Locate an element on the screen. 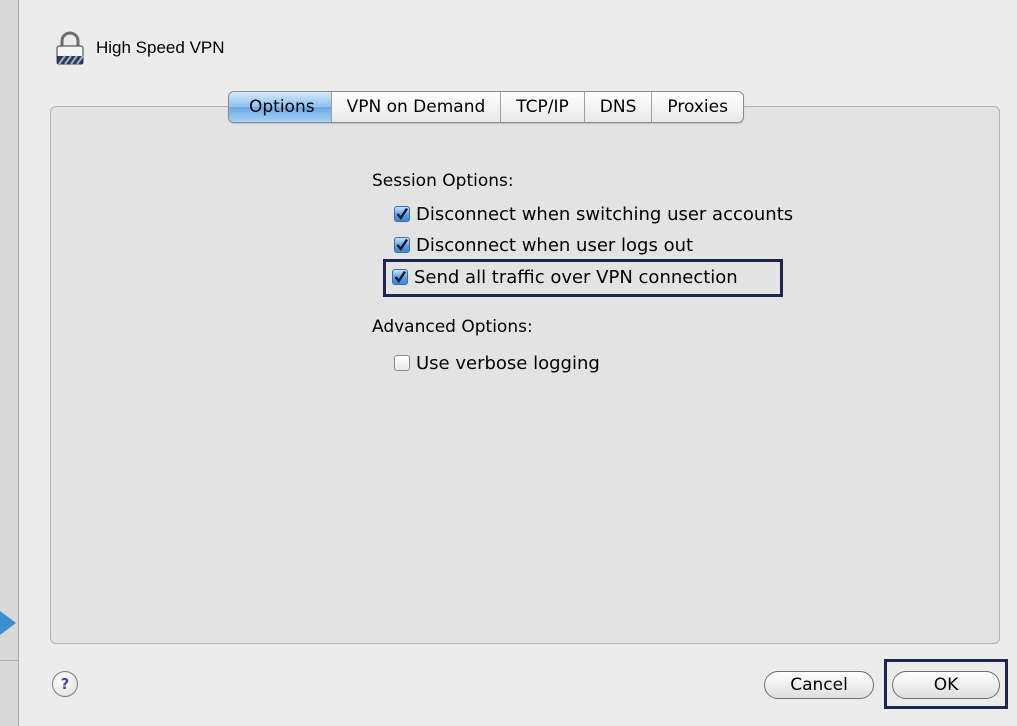 The height and width of the screenshot is (726, 1017). divider is located at coordinates (9, 660).